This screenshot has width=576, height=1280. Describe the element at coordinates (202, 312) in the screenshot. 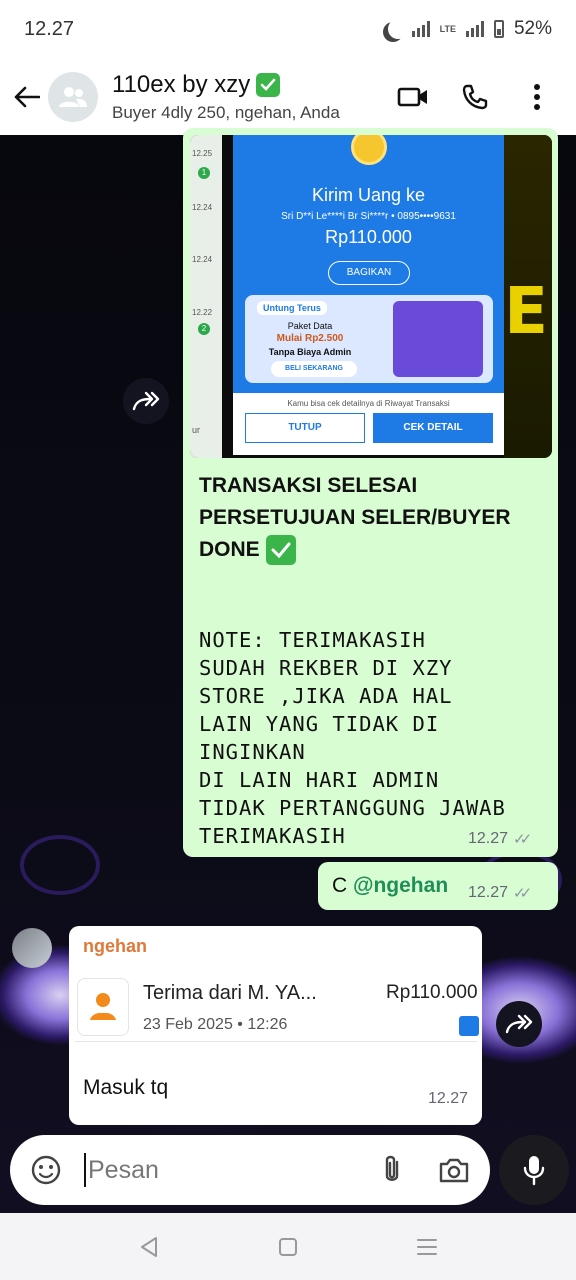

I see `strip-time: 12.22` at that location.